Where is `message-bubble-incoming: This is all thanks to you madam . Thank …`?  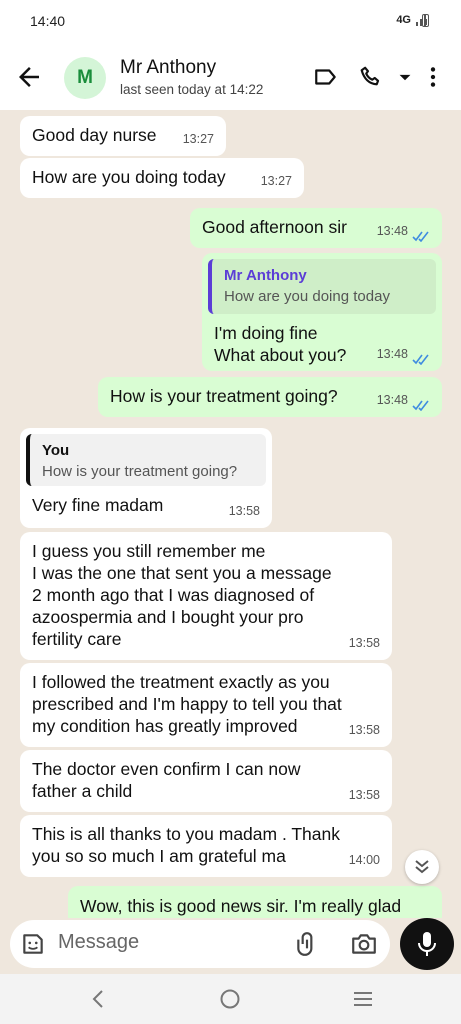
message-bubble-incoming: This is all thanks to you madam . Thank … is located at coordinates (206, 846).